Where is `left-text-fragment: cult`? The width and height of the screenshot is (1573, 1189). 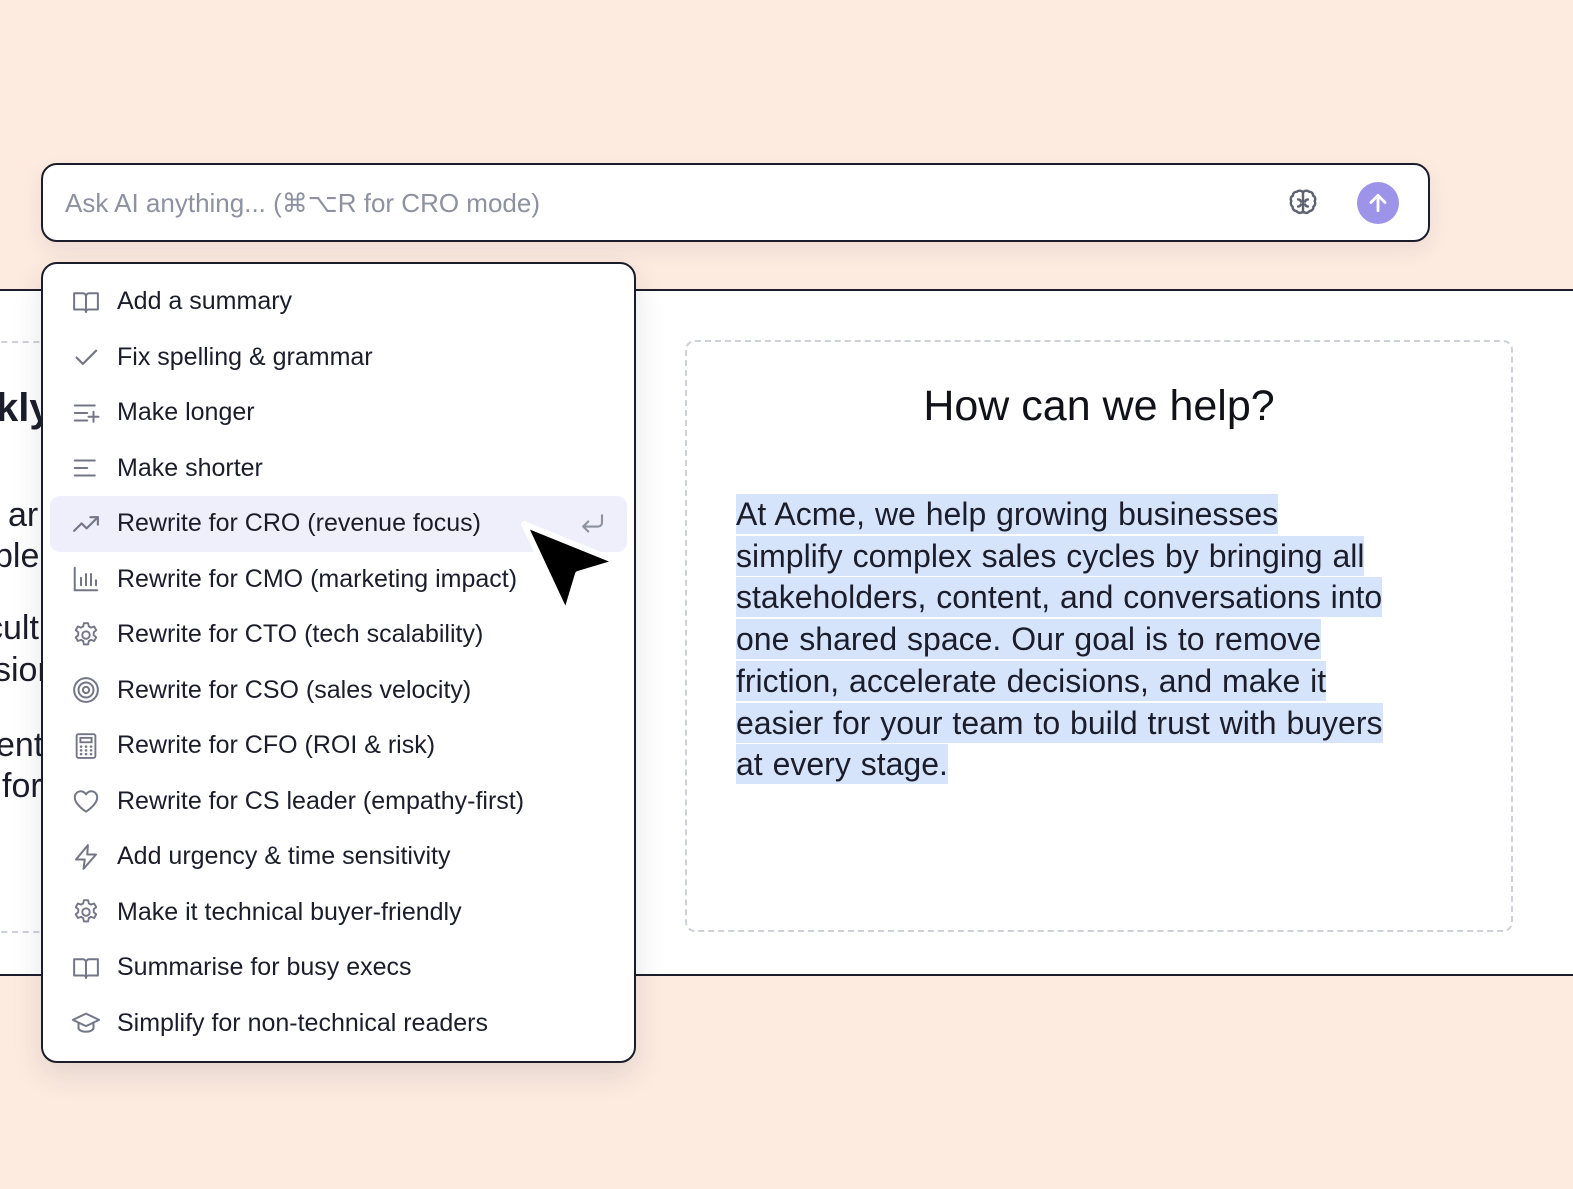 left-text-fragment: cult is located at coordinates (19, 628).